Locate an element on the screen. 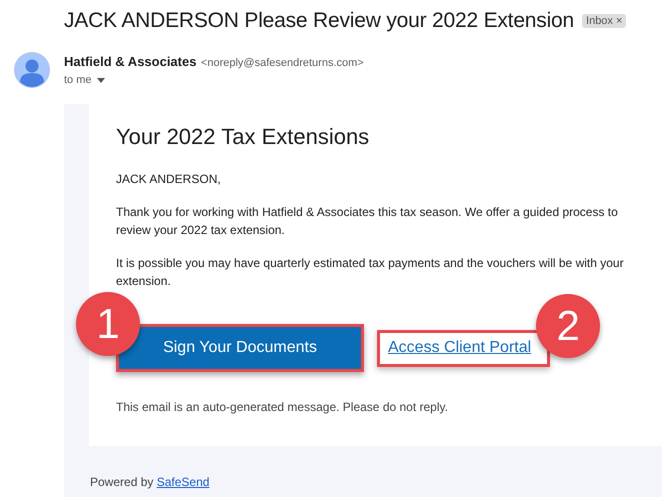 The width and height of the screenshot is (662, 497). recipient-dropdown: to me is located at coordinates (84, 80).